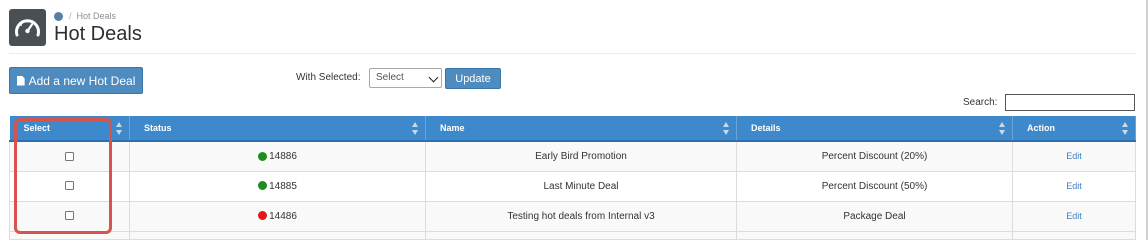  What do you see at coordinates (874, 216) in the screenshot?
I see `details-cell: Package Deal` at bounding box center [874, 216].